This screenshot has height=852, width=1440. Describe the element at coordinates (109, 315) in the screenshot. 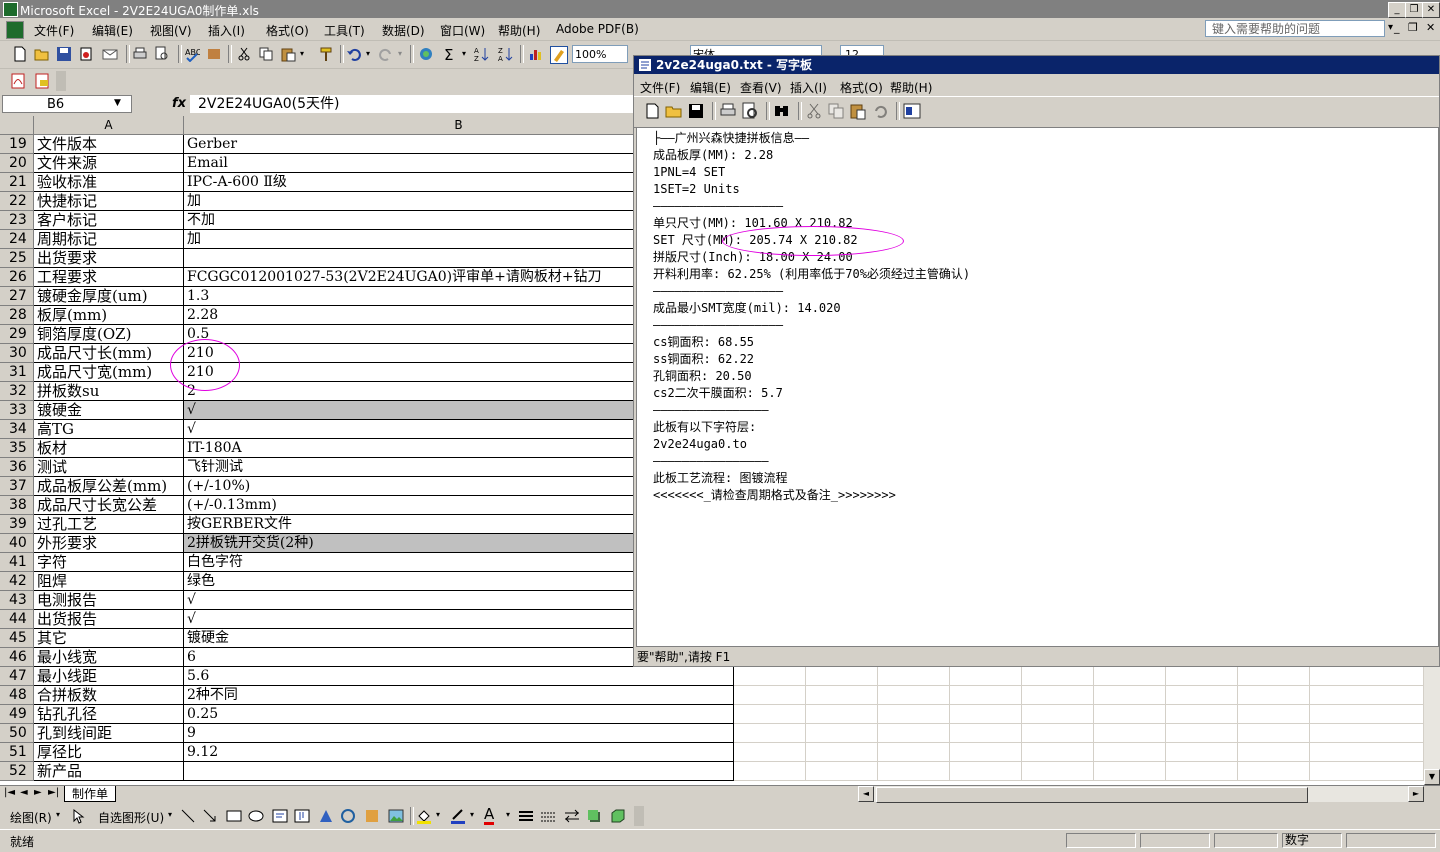

I see `cell-a: 板厚(mm)` at that location.